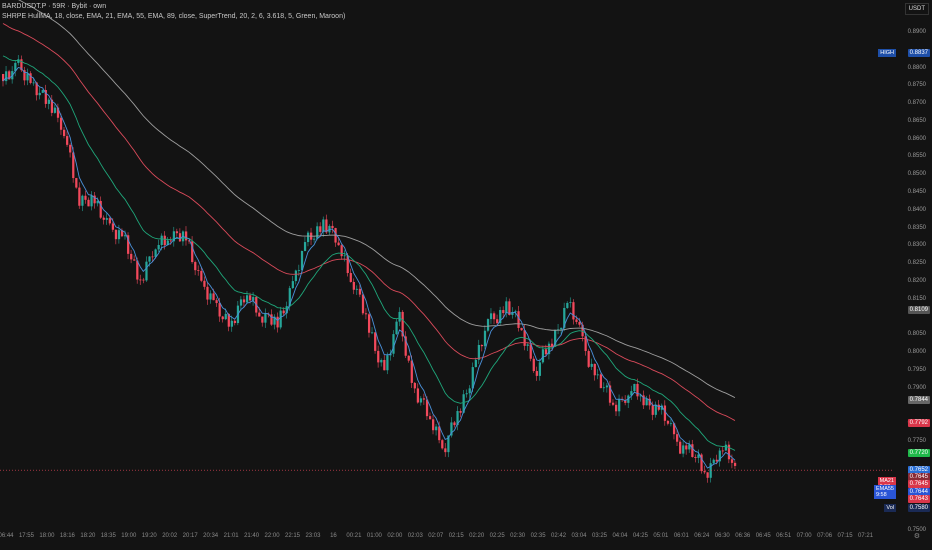 Image resolution: width=932 pixels, height=550 pixels. I want to click on price-tick: 0.8650, so click(916, 120).